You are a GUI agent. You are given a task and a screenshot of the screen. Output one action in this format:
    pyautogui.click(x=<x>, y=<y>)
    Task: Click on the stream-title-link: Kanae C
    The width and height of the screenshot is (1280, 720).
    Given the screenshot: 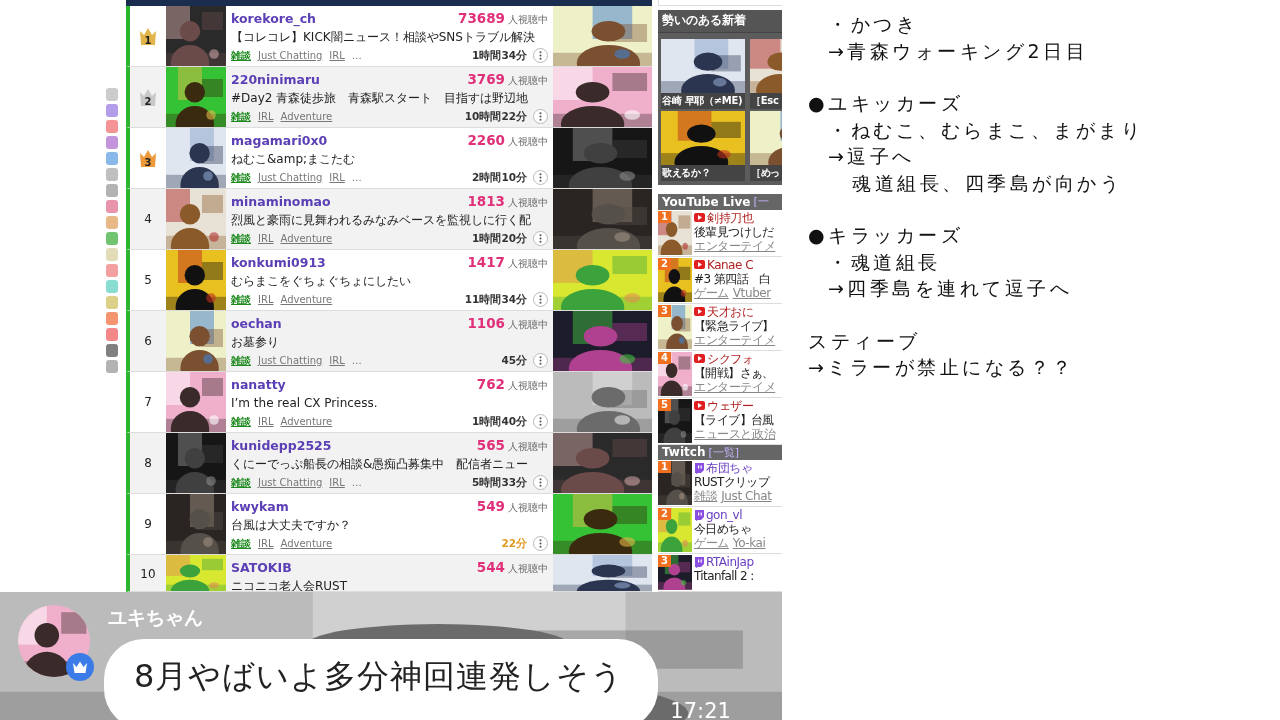 What is the action you would take?
    pyautogui.click(x=730, y=264)
    